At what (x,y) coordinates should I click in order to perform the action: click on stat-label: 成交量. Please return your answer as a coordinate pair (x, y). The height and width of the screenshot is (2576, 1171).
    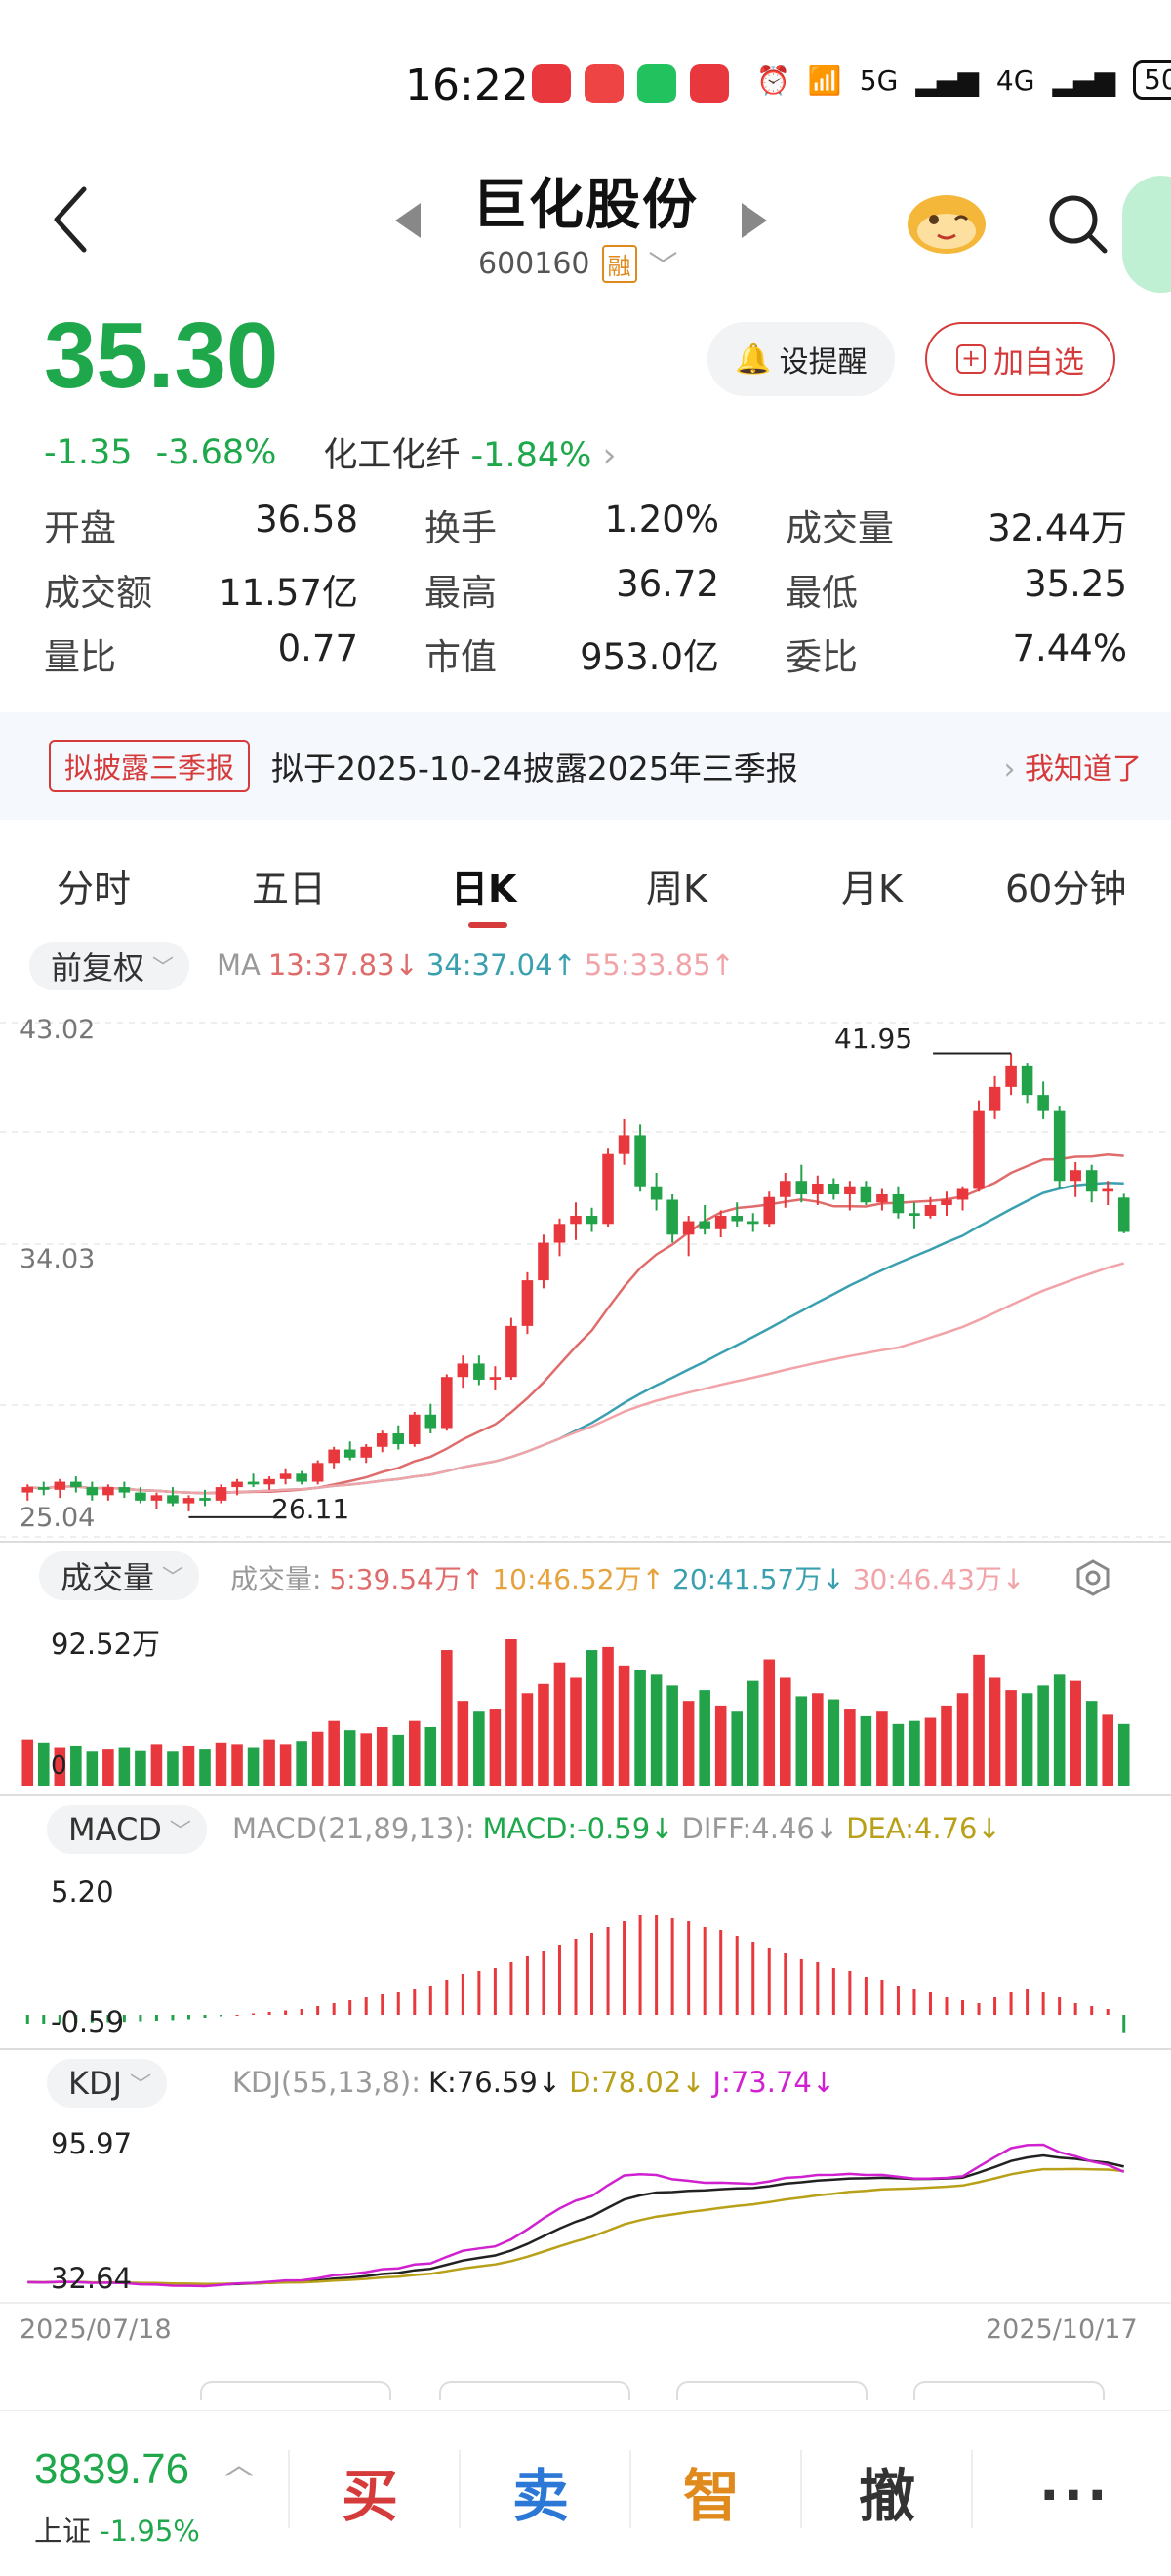
    Looking at the image, I should click on (840, 528).